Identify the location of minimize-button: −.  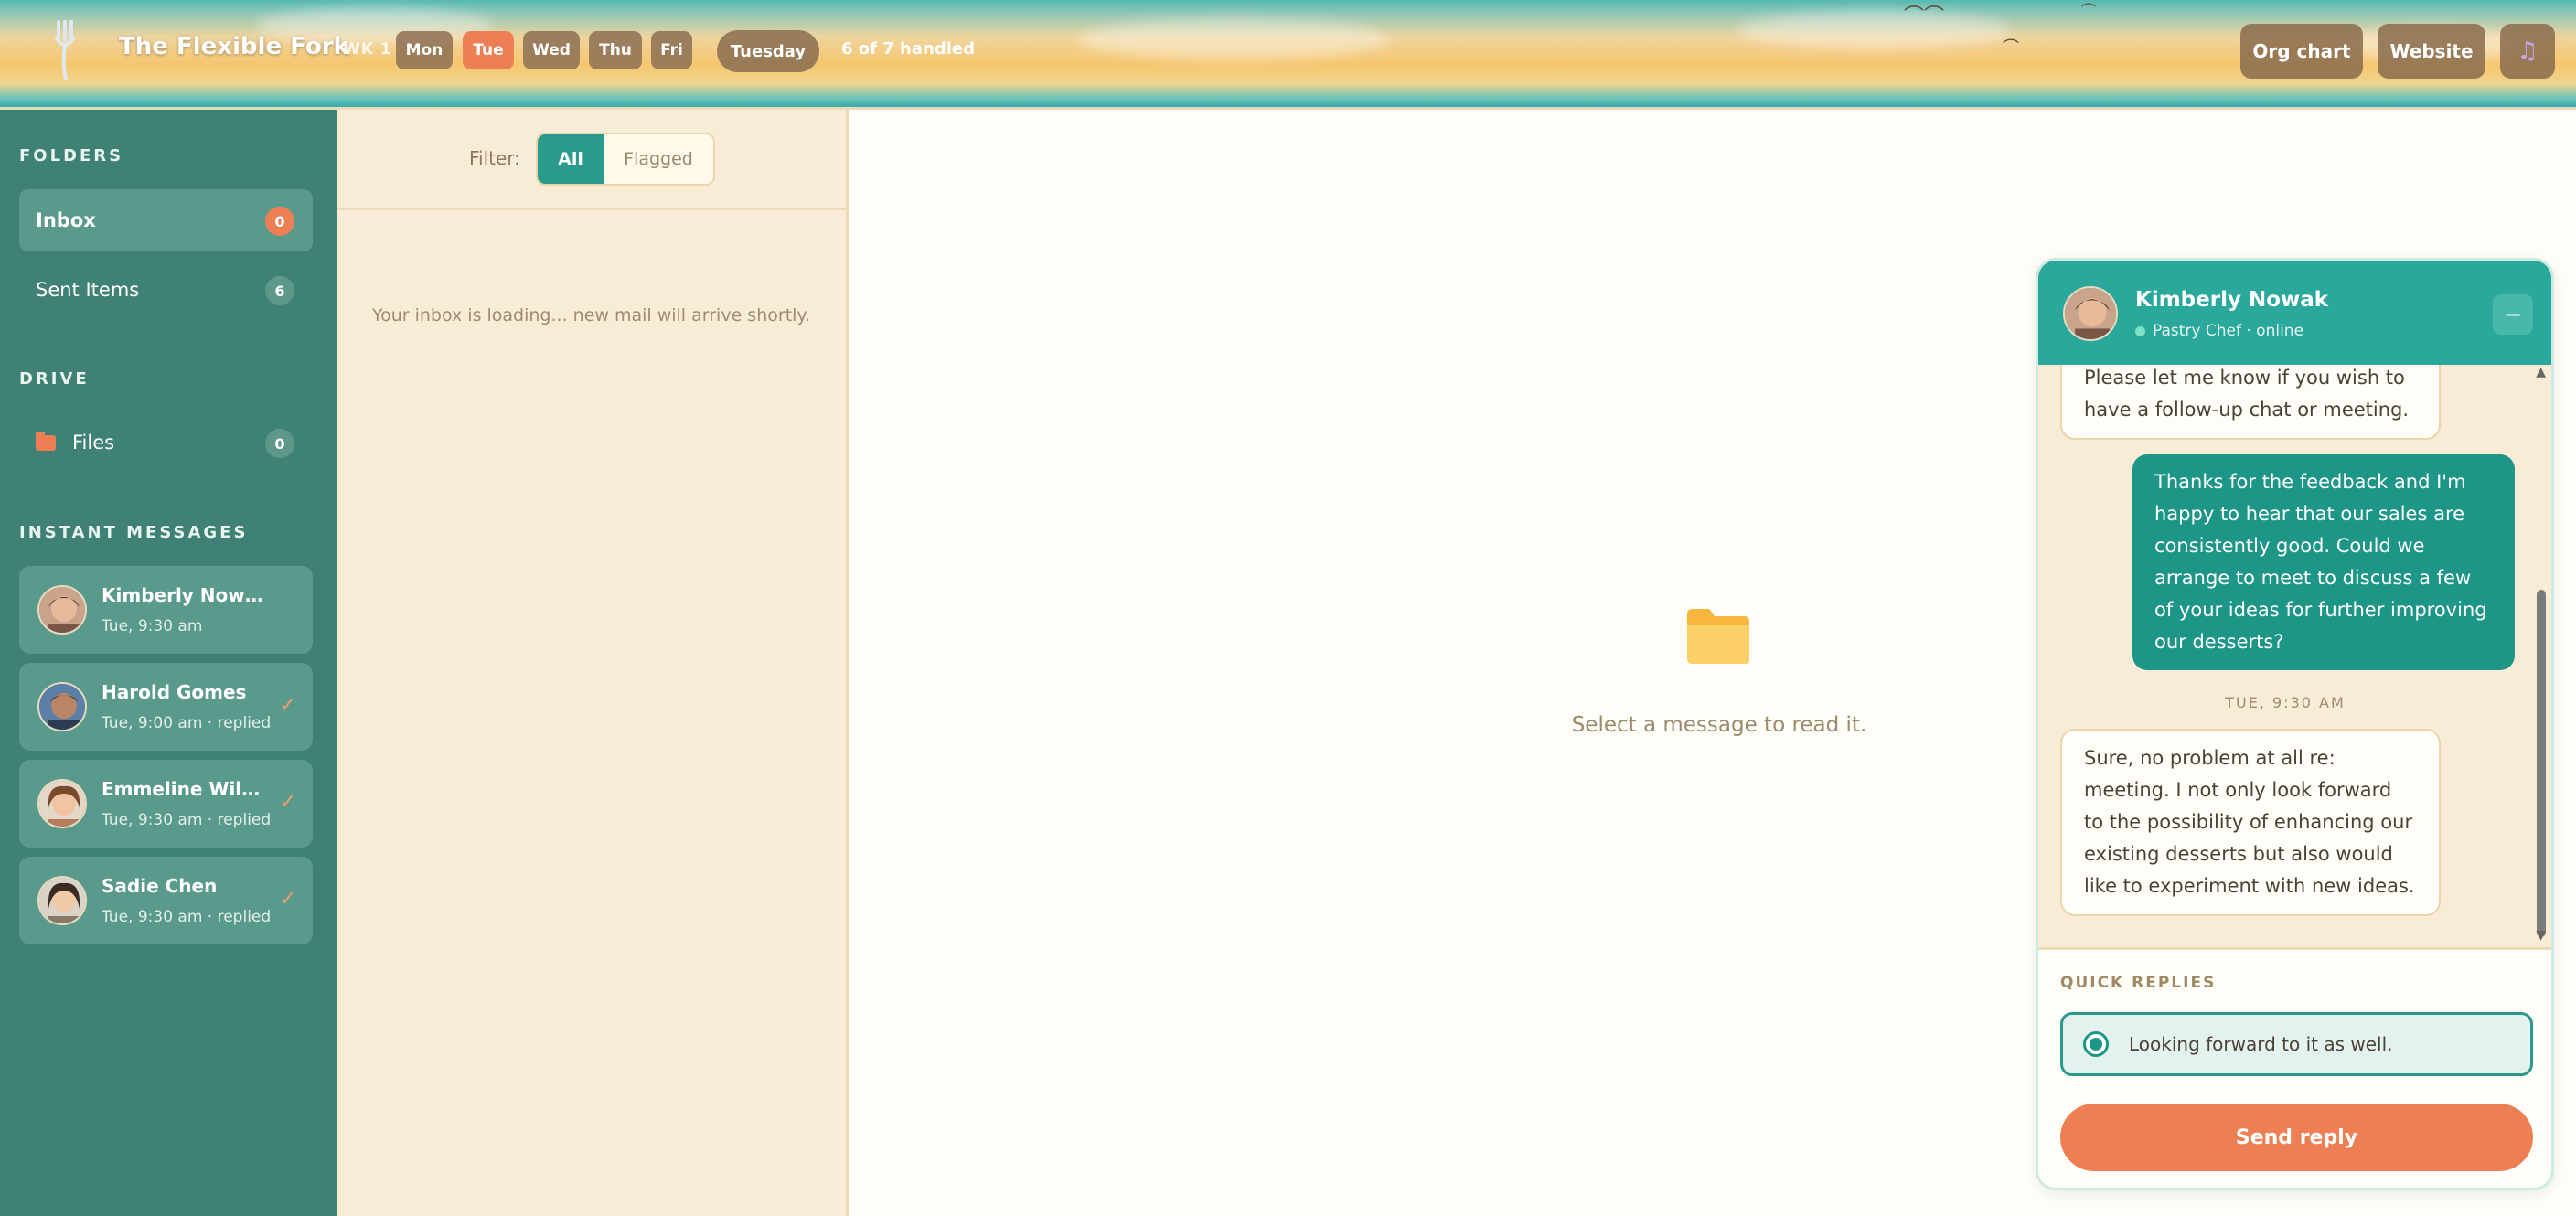
(2513, 314).